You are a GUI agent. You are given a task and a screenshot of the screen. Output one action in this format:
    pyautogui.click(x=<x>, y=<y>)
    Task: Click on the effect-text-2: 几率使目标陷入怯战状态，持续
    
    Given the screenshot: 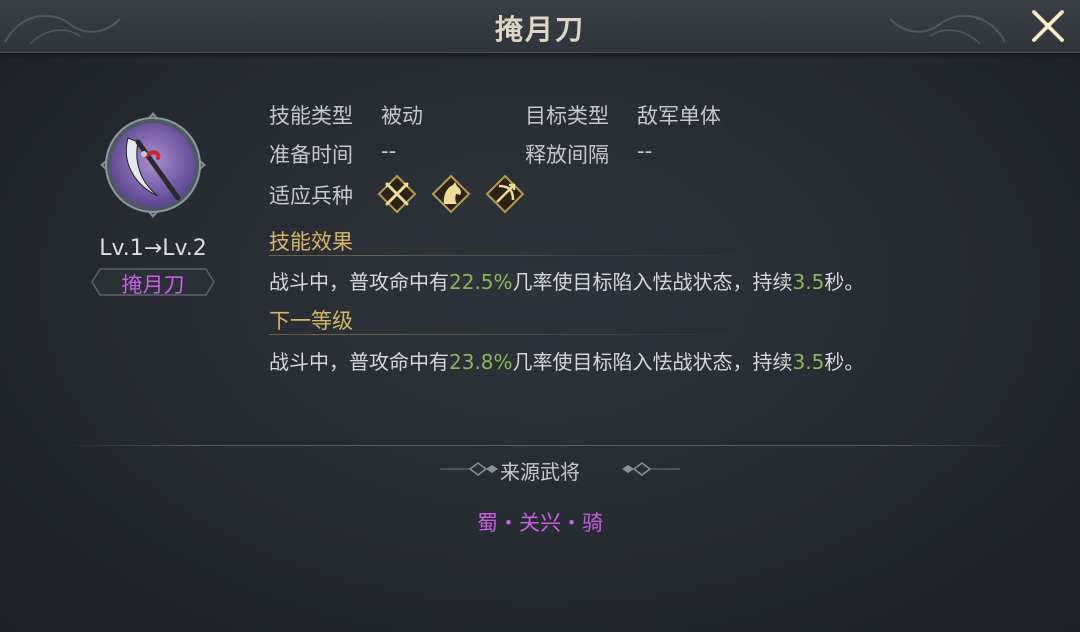 What is the action you would take?
    pyautogui.click(x=652, y=282)
    